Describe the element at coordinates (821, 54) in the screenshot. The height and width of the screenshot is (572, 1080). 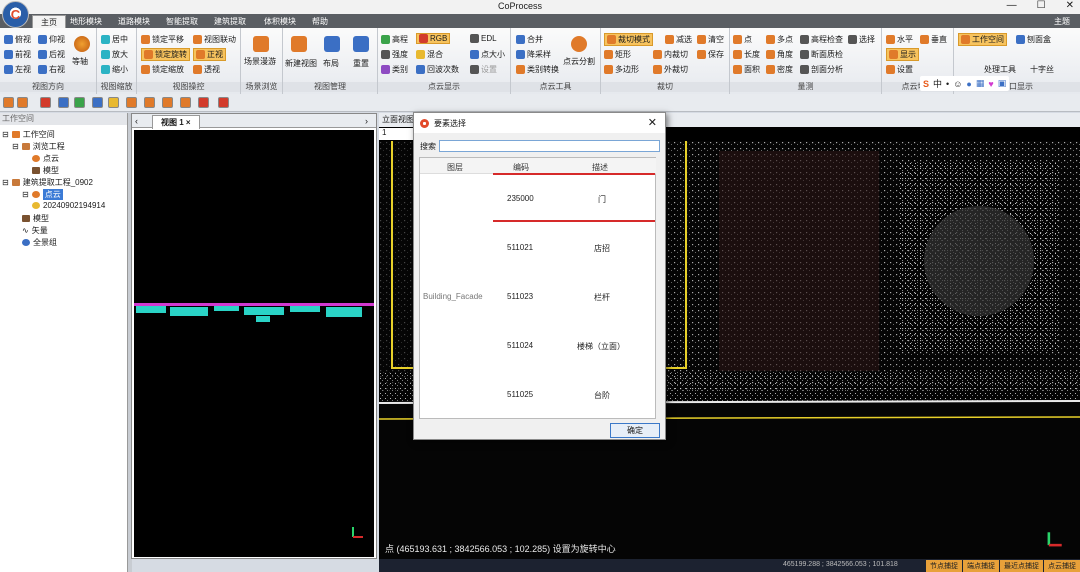
I see `btn-section-qc: 断面质检` at that location.